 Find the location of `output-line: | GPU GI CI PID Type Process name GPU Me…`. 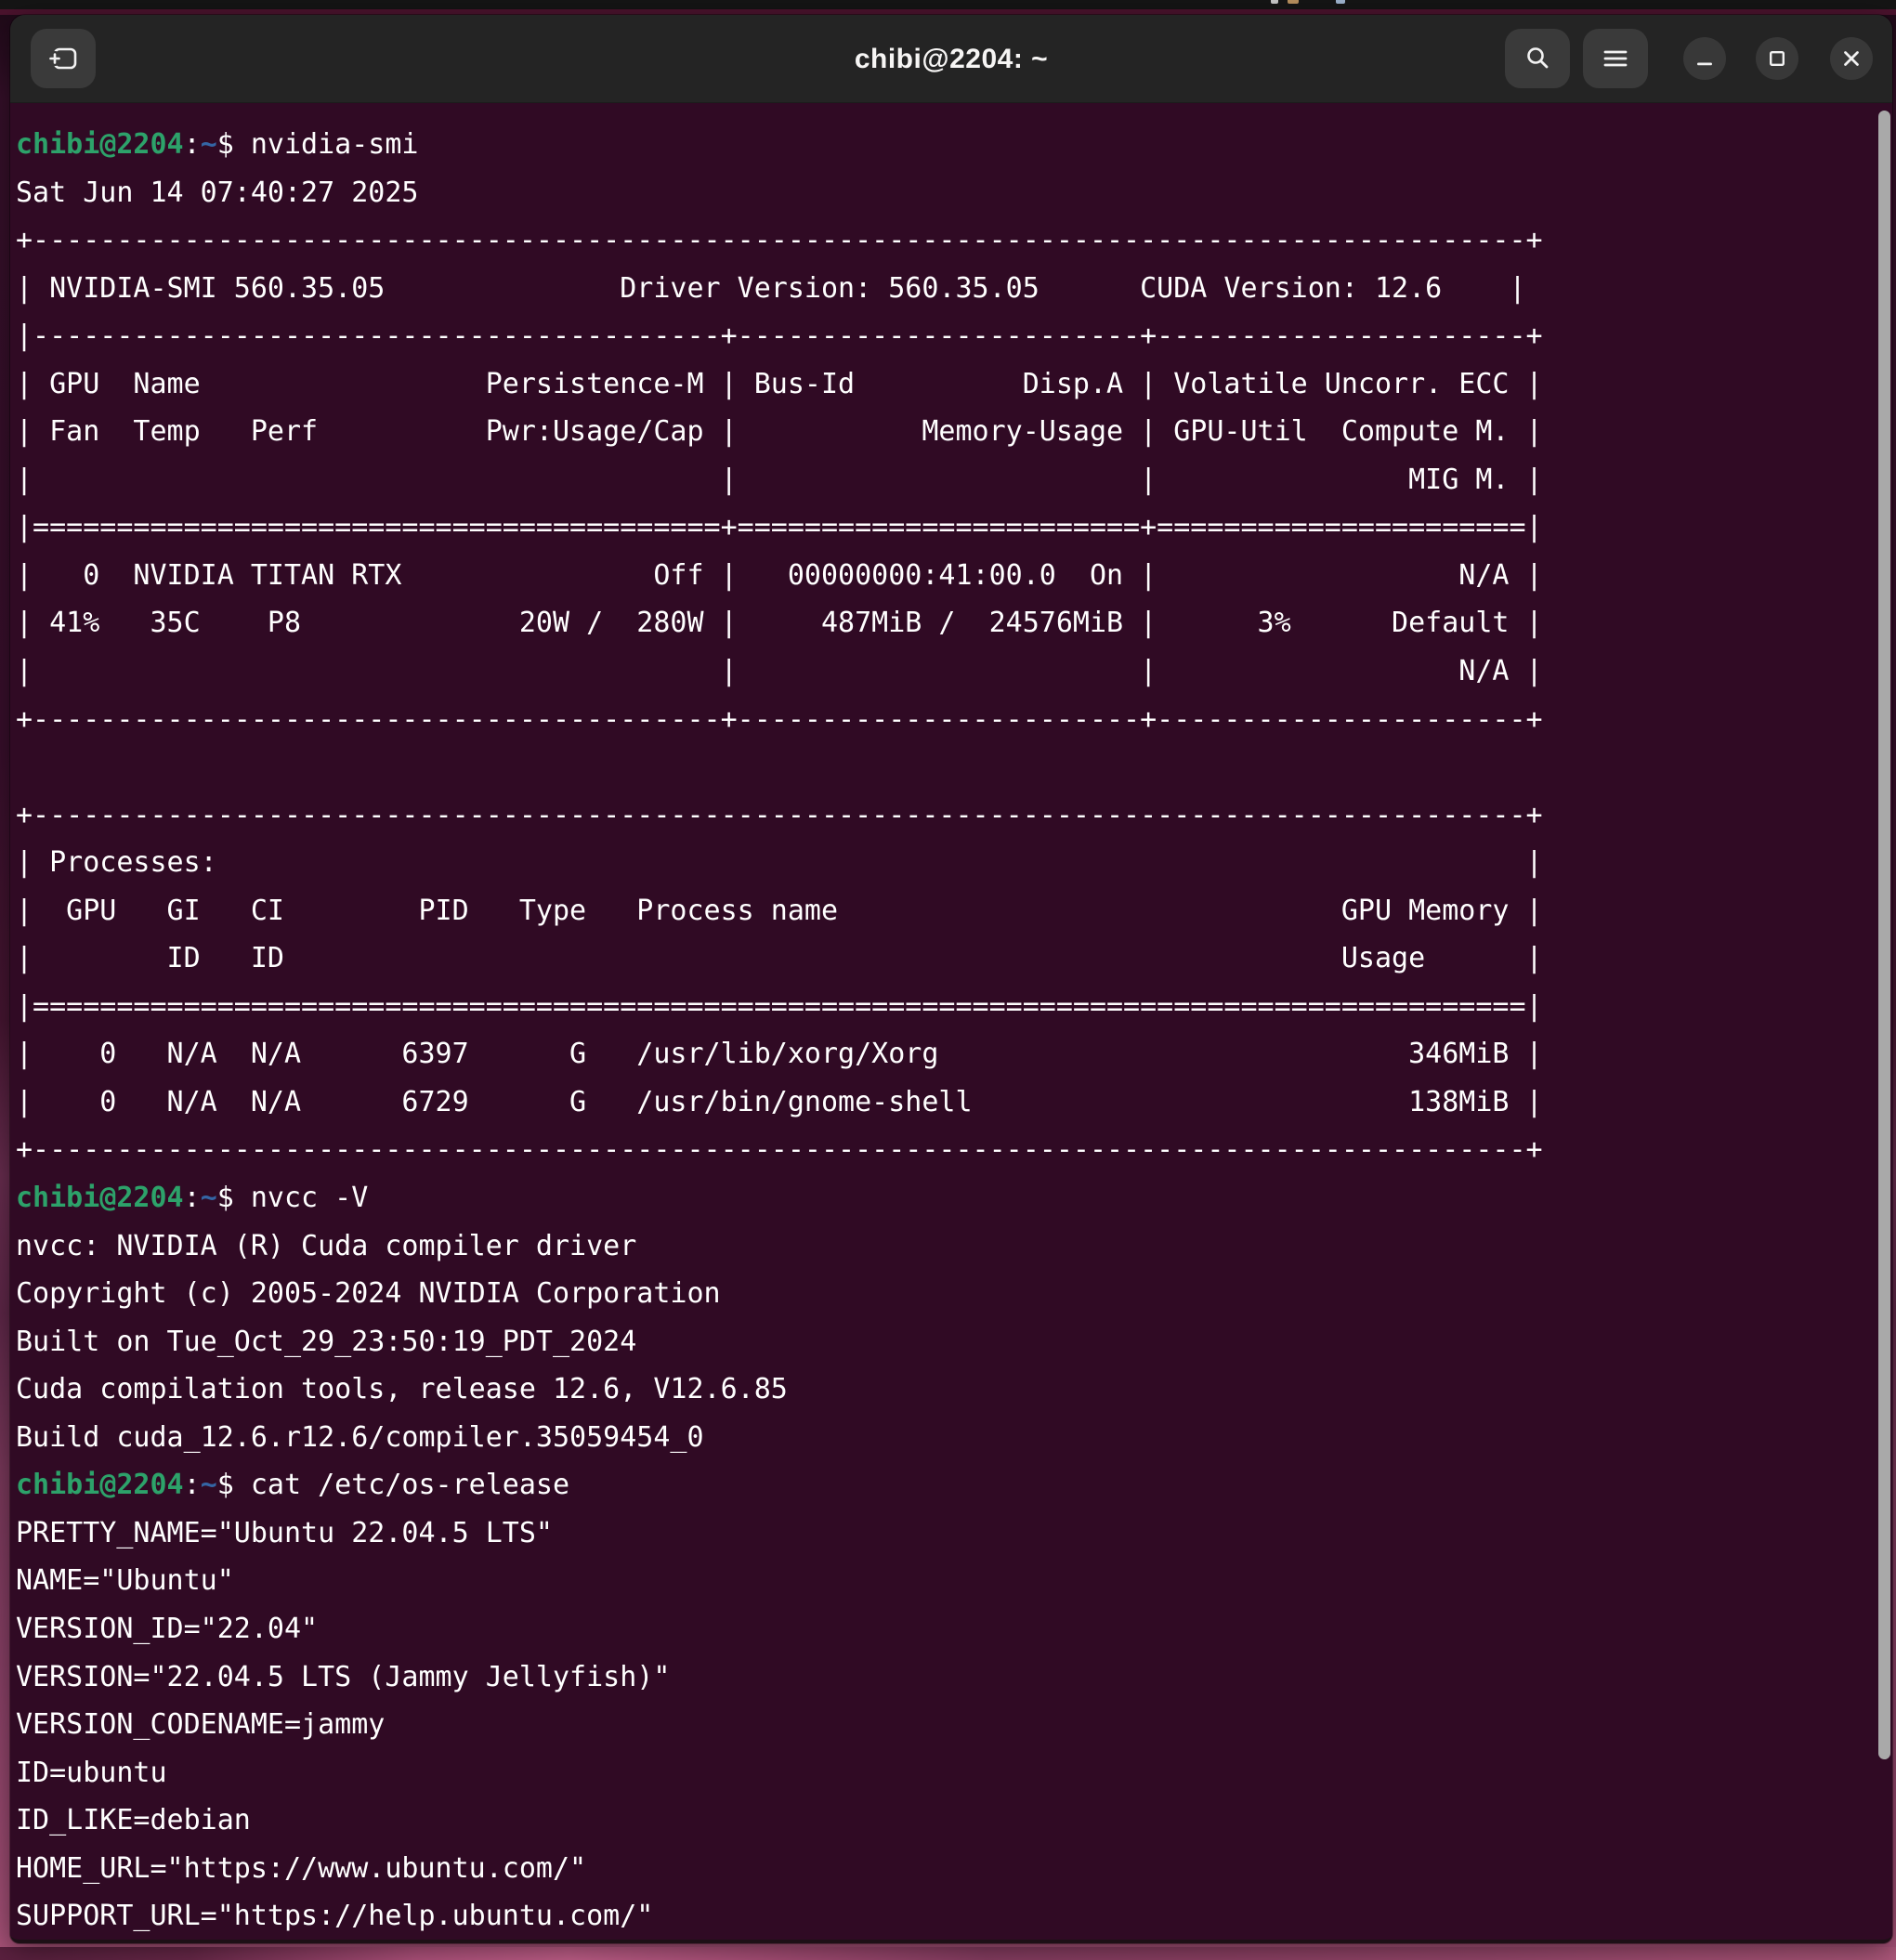

output-line: | GPU GI CI PID Type Process name GPU Me… is located at coordinates (779, 910).